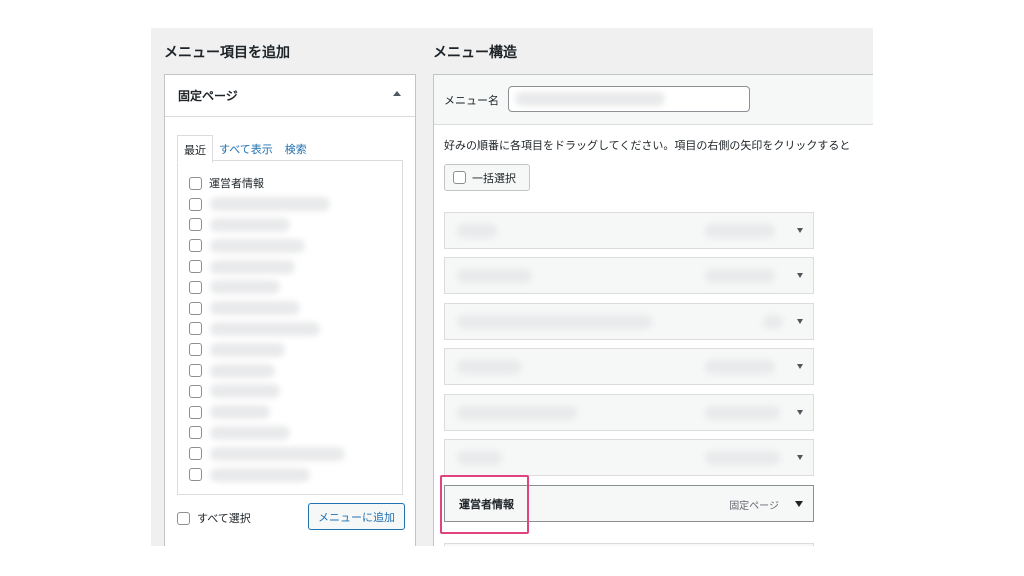 This screenshot has height=576, width=1024. I want to click on tab-search: 検索, so click(296, 148).